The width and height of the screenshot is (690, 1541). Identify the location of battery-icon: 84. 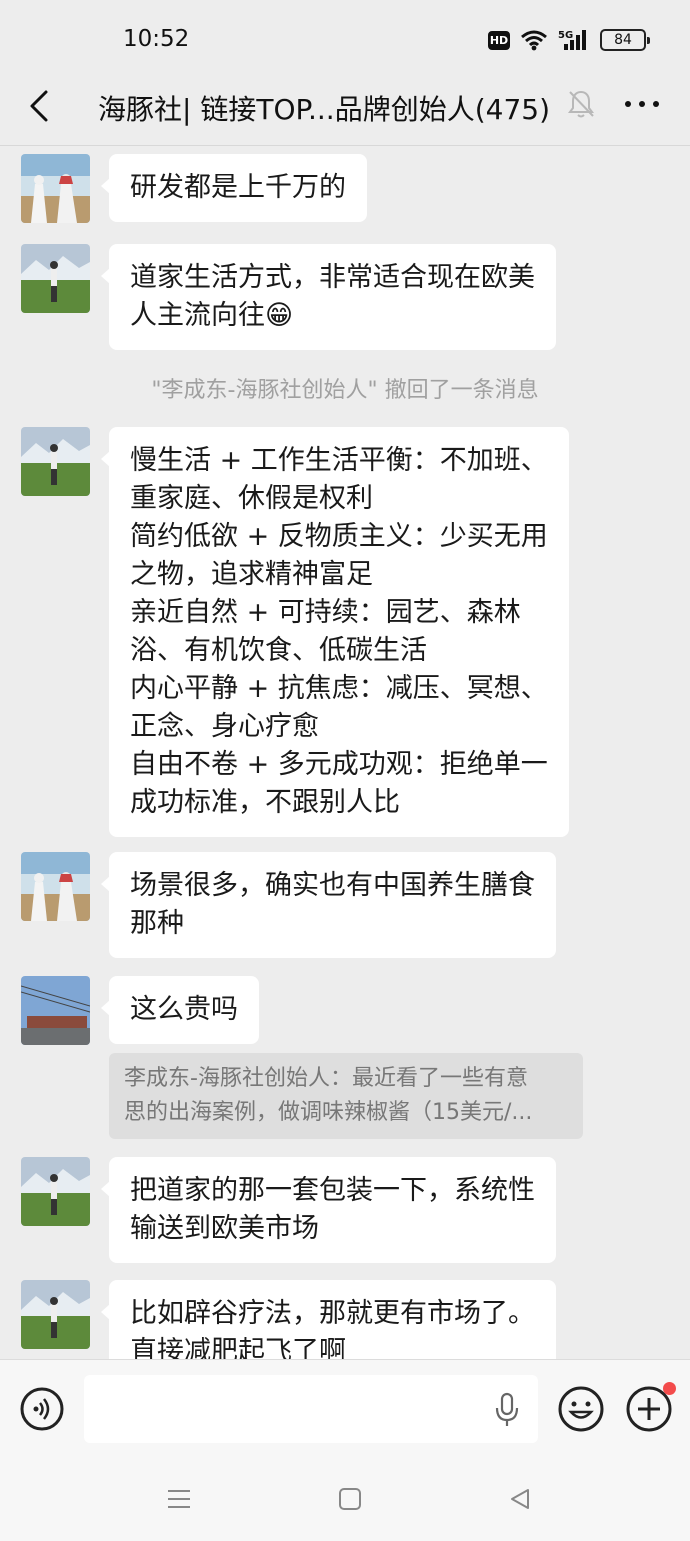
(625, 40).